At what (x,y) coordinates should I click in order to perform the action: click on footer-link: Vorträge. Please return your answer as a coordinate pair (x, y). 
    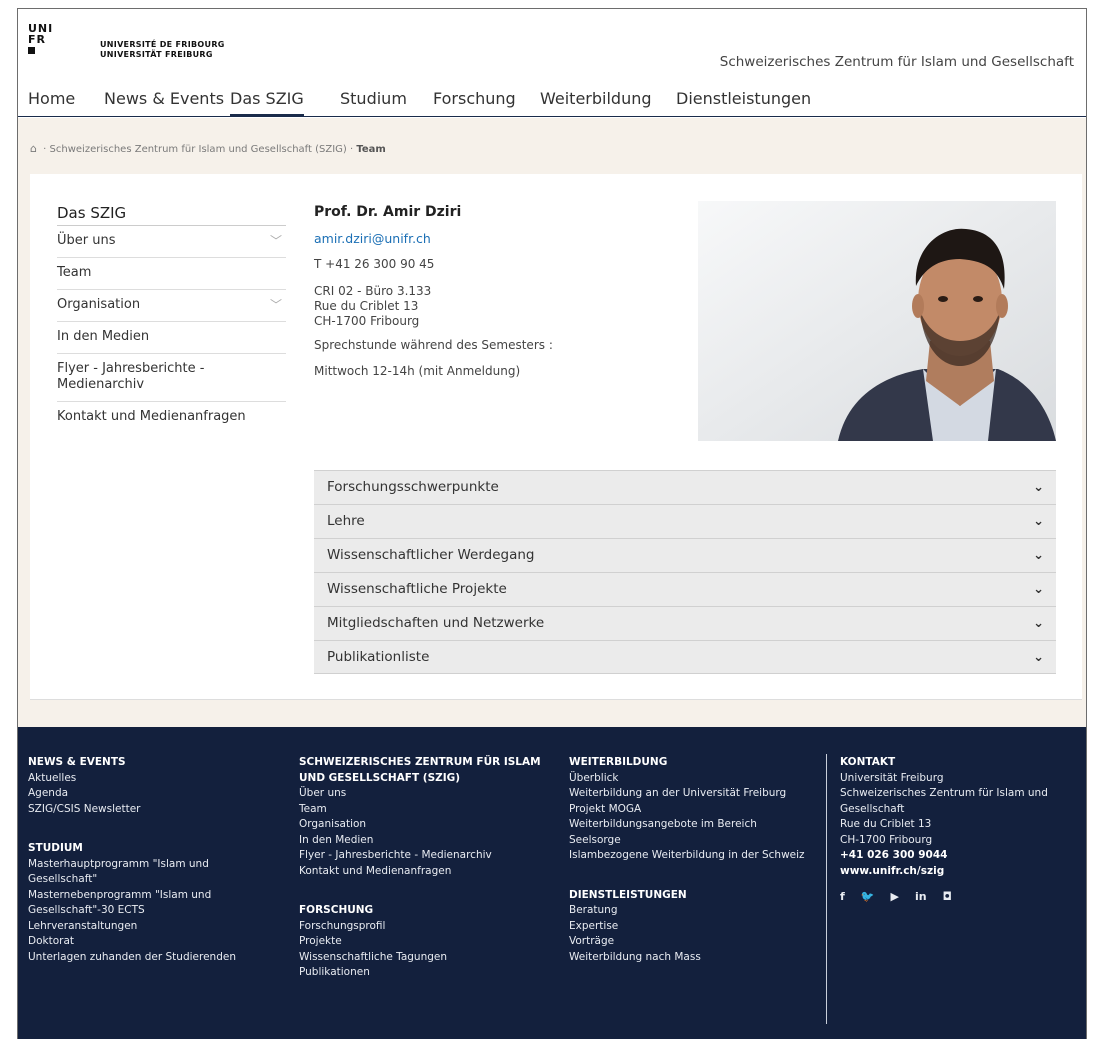
    Looking at the image, I should click on (695, 942).